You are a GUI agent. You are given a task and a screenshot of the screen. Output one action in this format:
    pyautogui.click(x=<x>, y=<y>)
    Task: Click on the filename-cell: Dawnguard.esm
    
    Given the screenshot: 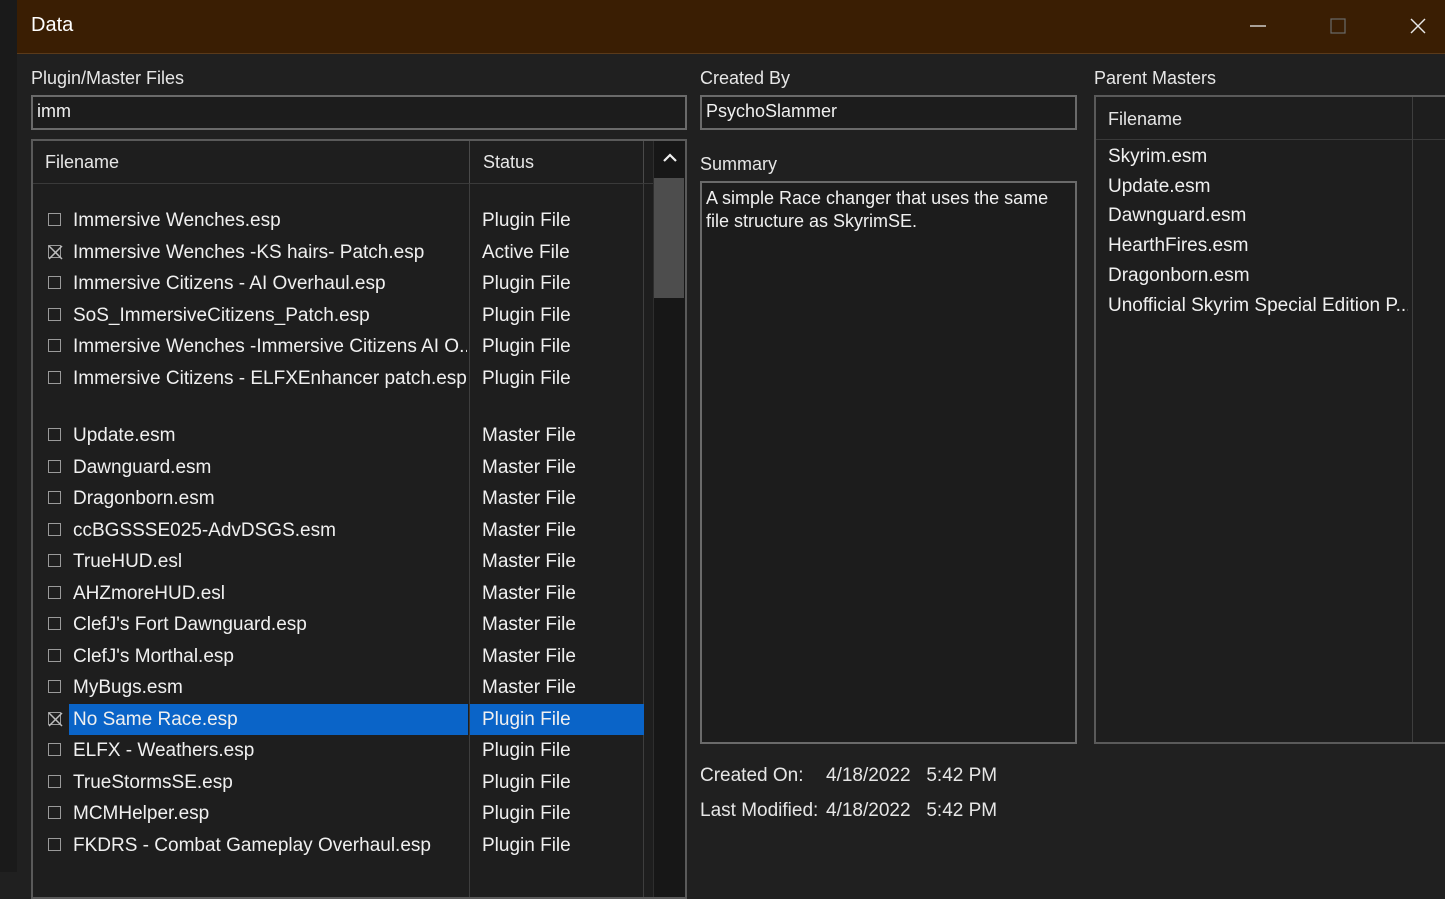 What is the action you would take?
    pyautogui.click(x=268, y=467)
    